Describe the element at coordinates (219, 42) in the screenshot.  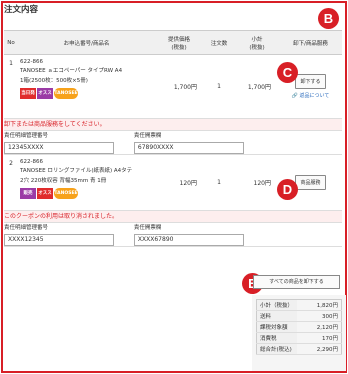
I see `header-qty: 注文数` at that location.